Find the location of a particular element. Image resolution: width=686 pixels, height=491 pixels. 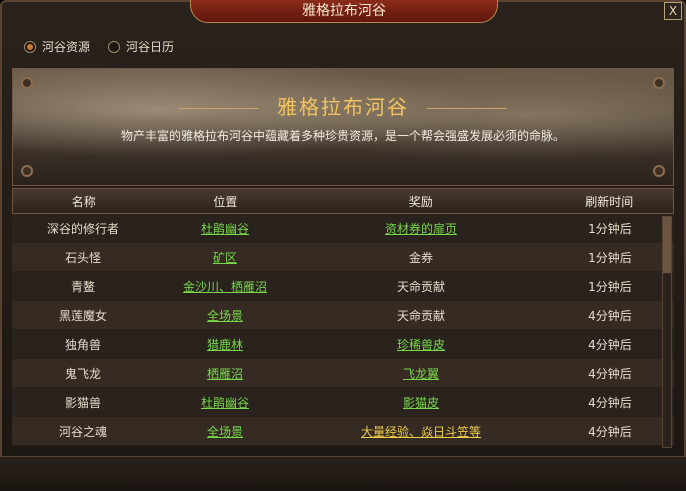

table-scrollbar is located at coordinates (667, 332).